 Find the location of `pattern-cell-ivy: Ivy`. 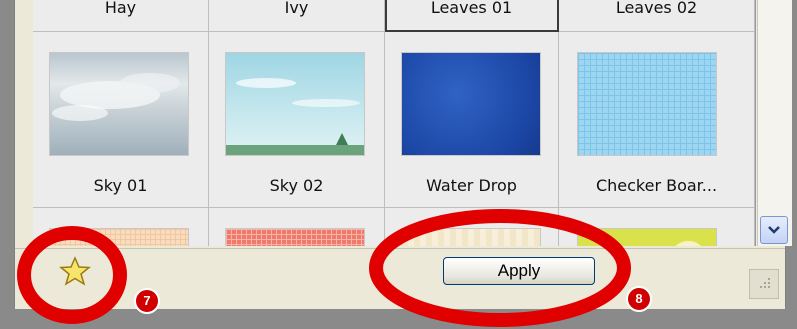

pattern-cell-ivy: Ivy is located at coordinates (297, 16).